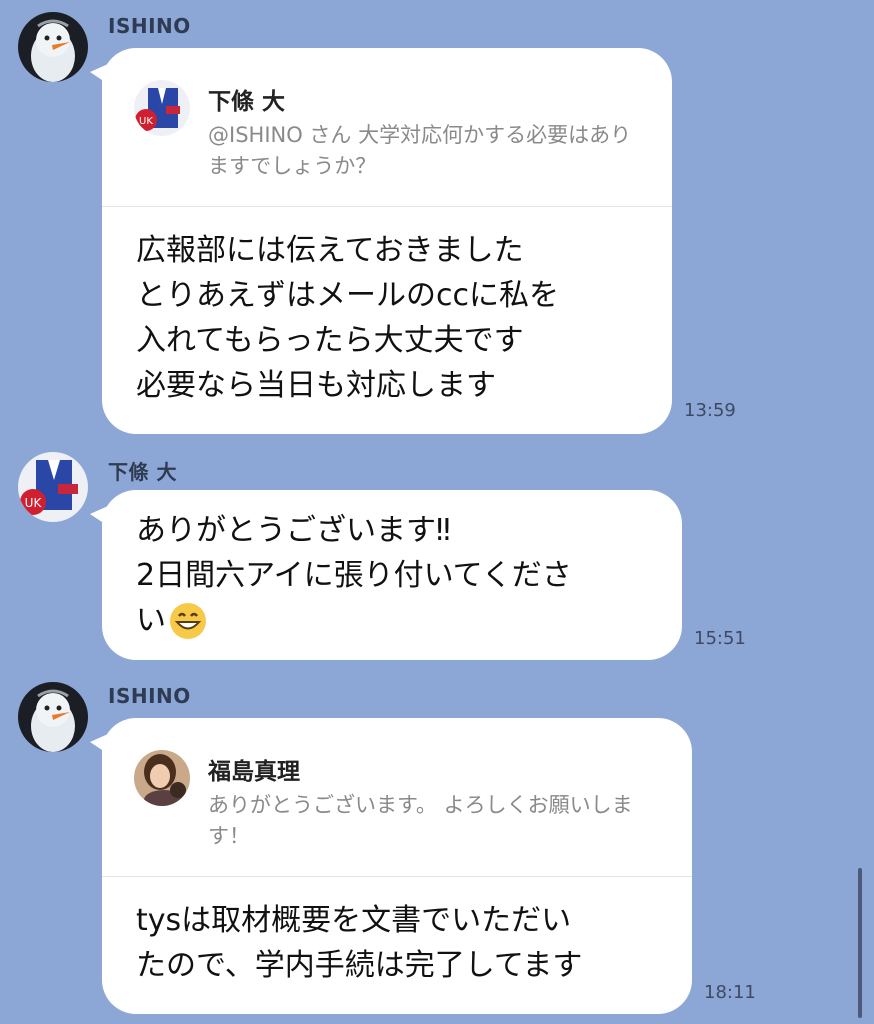 This screenshot has width=874, height=1024. I want to click on quoted-user-name: 福島真理, so click(254, 772).